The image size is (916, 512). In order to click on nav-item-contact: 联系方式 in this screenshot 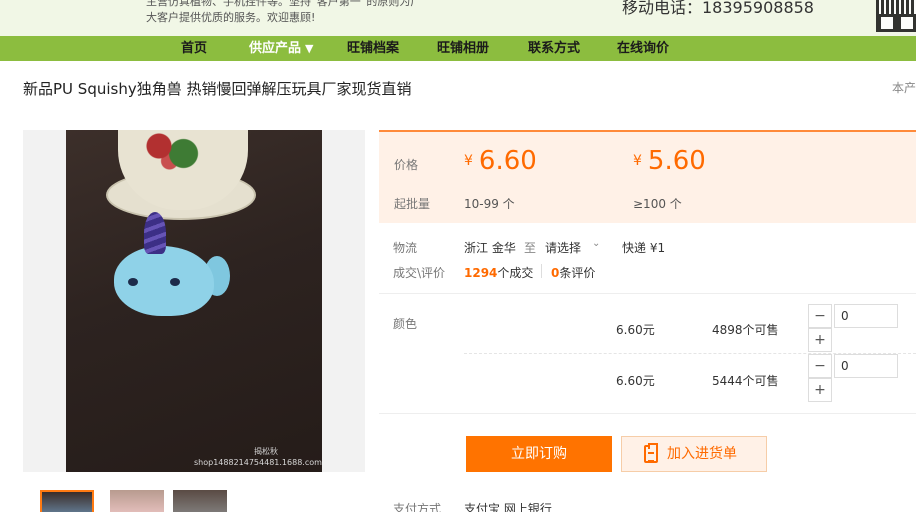, I will do `click(554, 48)`.